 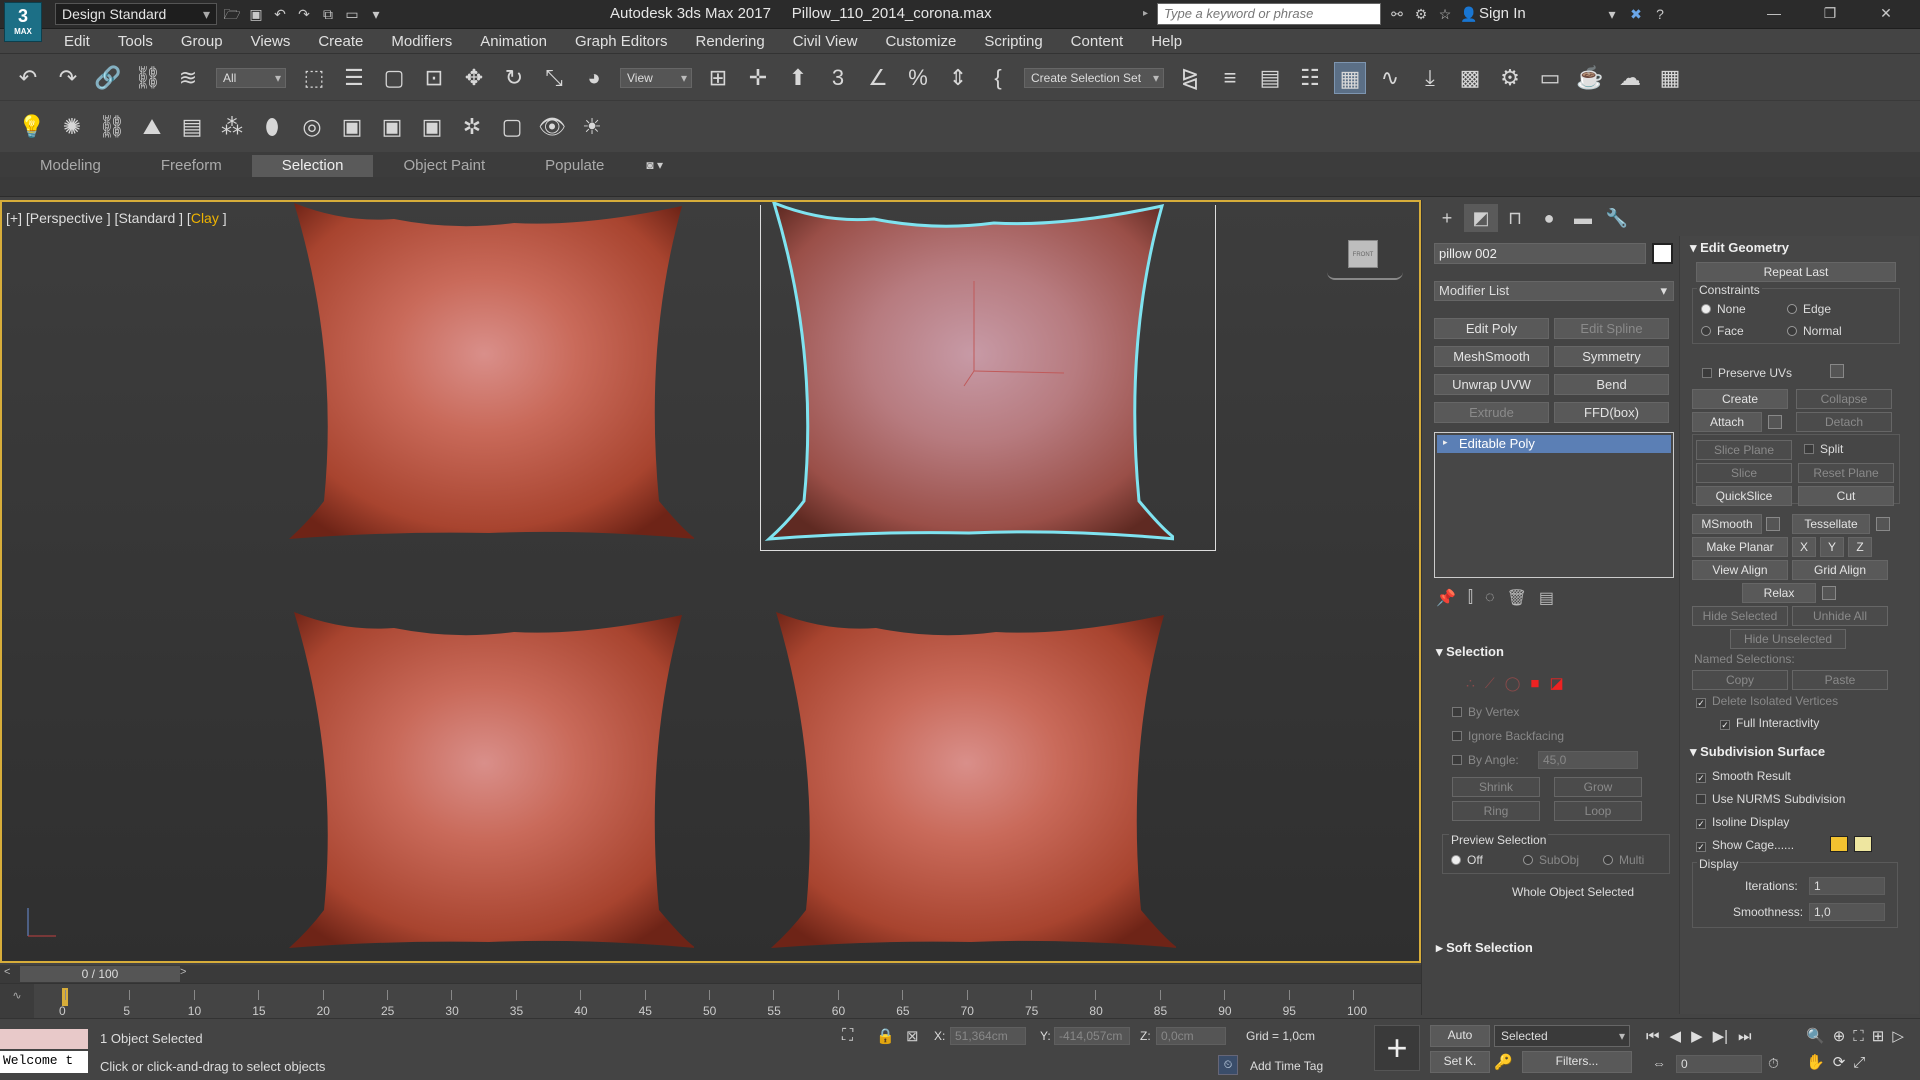 I want to click on ribbon-options-icon: ◙ ▾, so click(x=654, y=165).